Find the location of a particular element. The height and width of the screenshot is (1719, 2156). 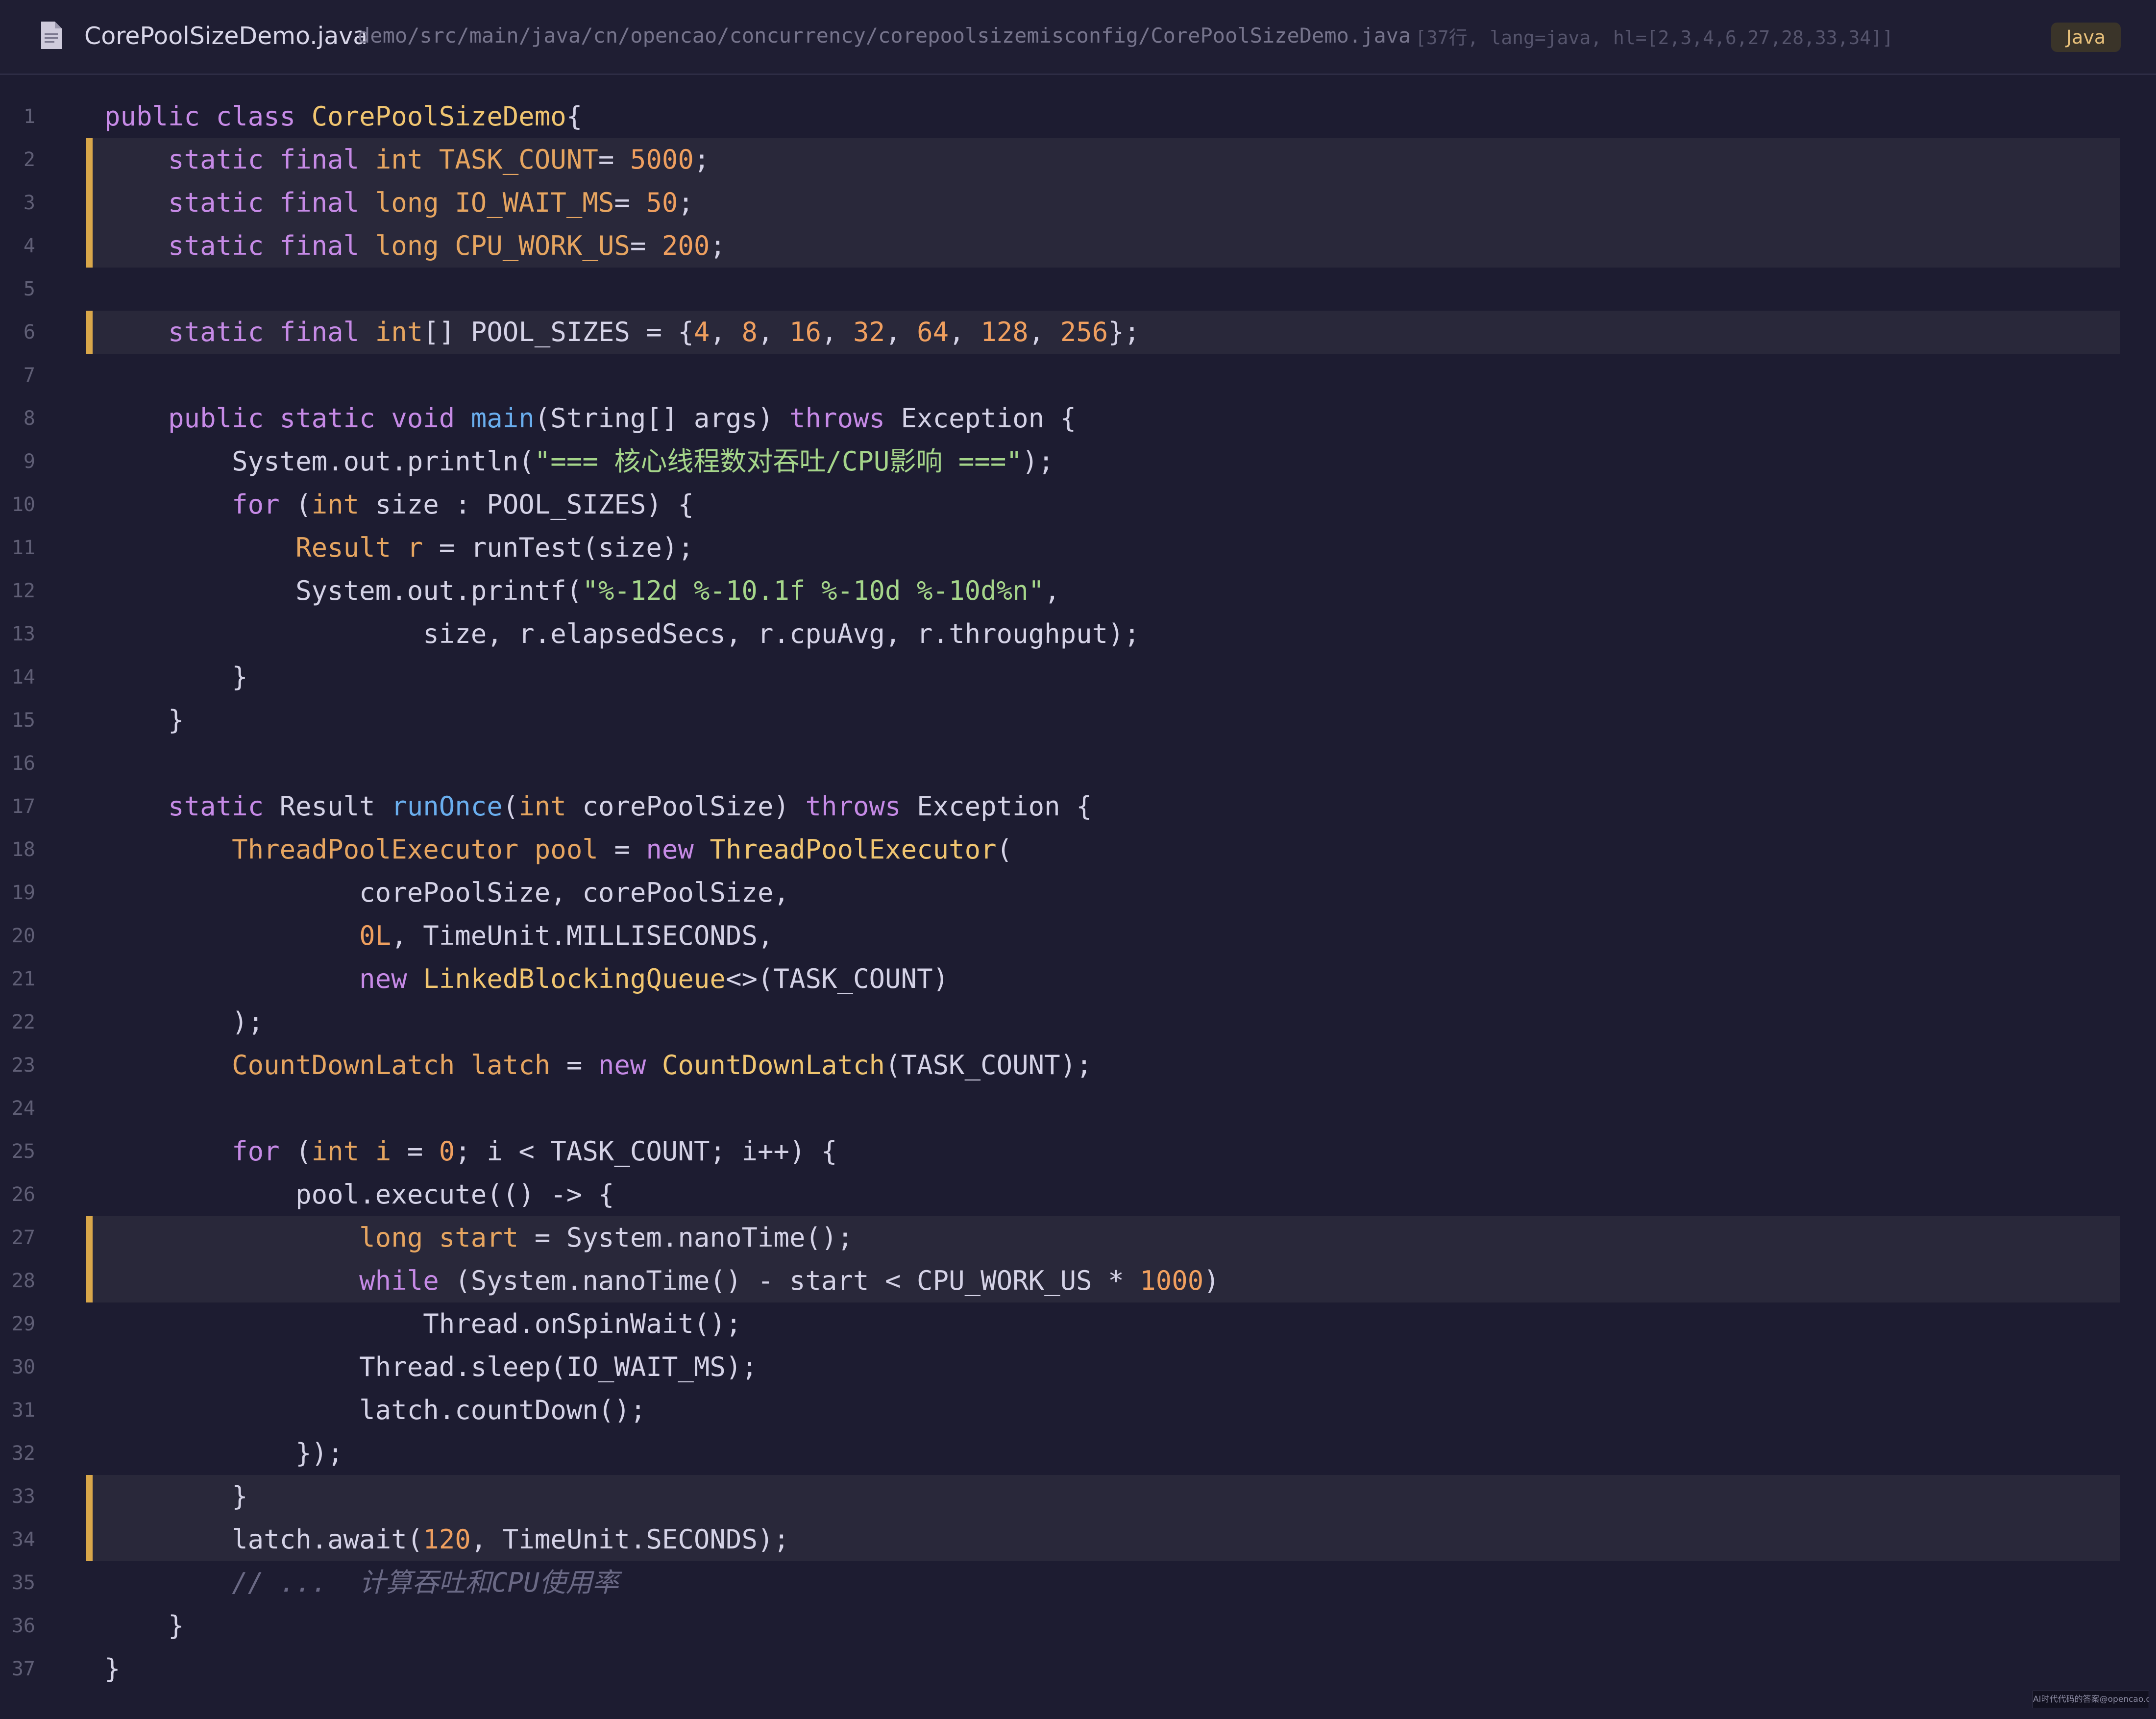

line-number: 7 is located at coordinates (29, 375).